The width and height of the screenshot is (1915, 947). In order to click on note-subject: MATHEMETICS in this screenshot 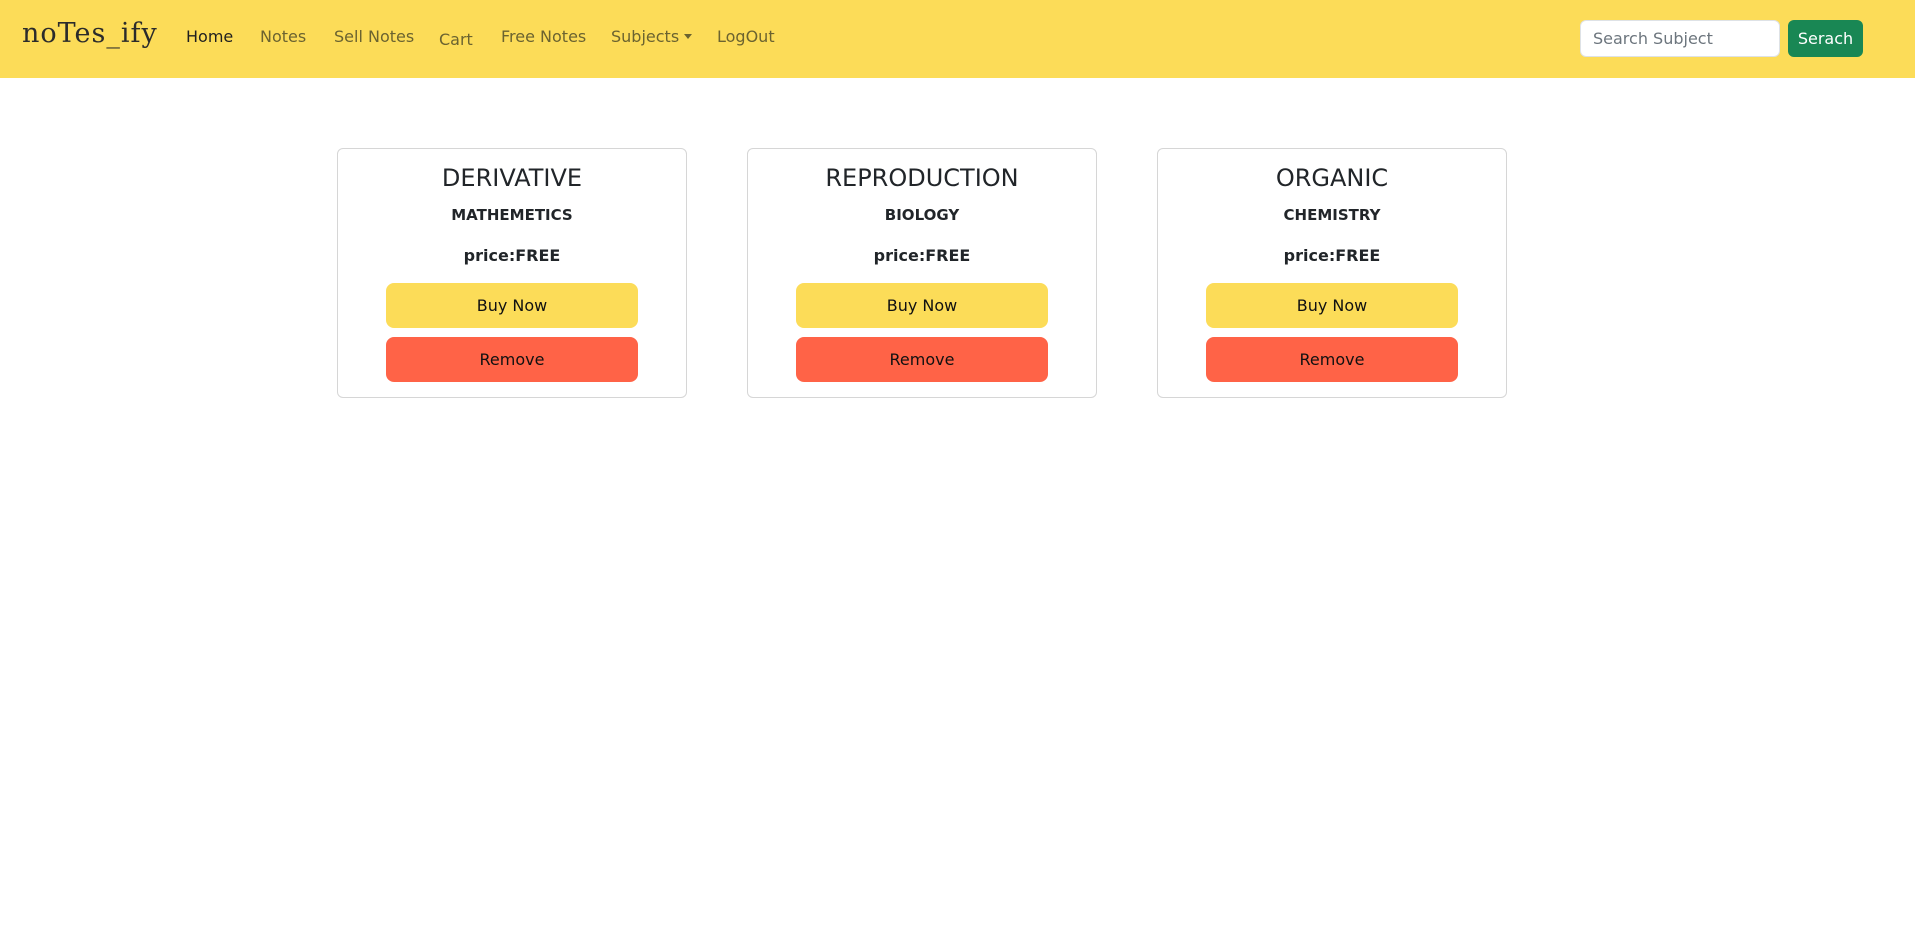, I will do `click(512, 215)`.